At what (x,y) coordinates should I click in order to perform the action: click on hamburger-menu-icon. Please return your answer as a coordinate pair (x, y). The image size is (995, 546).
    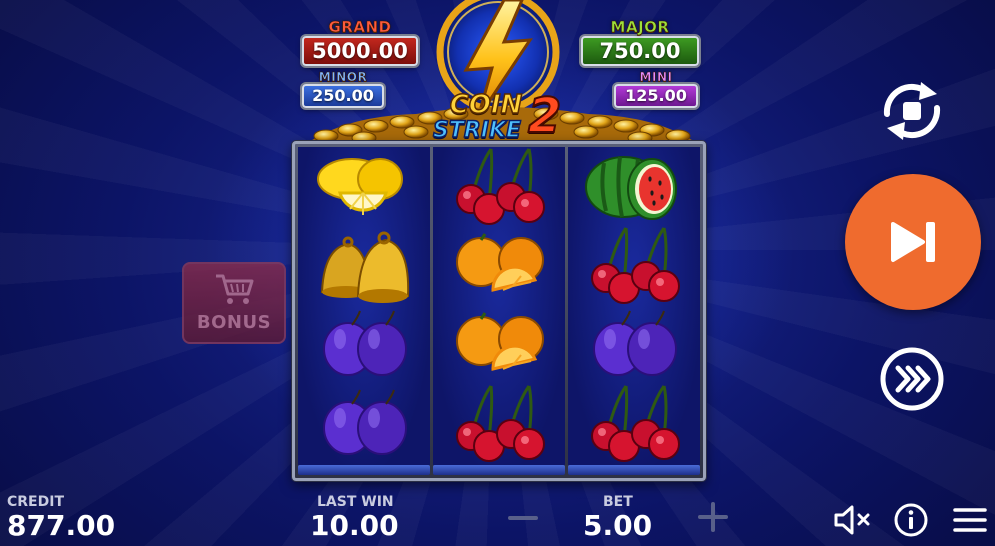
    Looking at the image, I should click on (970, 520).